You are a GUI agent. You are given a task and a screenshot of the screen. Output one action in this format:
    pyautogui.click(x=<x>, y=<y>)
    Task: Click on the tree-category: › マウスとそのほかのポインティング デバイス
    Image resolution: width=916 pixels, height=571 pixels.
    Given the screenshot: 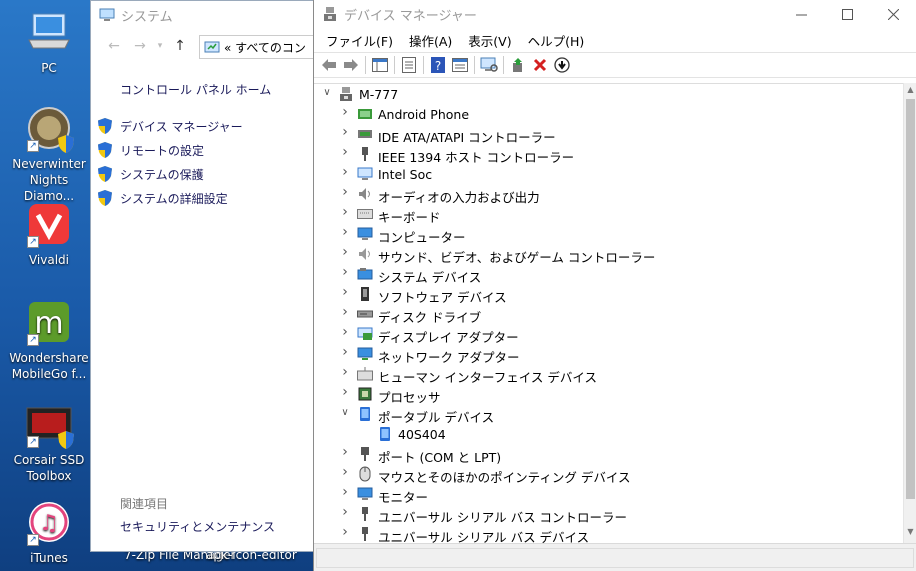 What is the action you would take?
    pyautogui.click(x=609, y=474)
    